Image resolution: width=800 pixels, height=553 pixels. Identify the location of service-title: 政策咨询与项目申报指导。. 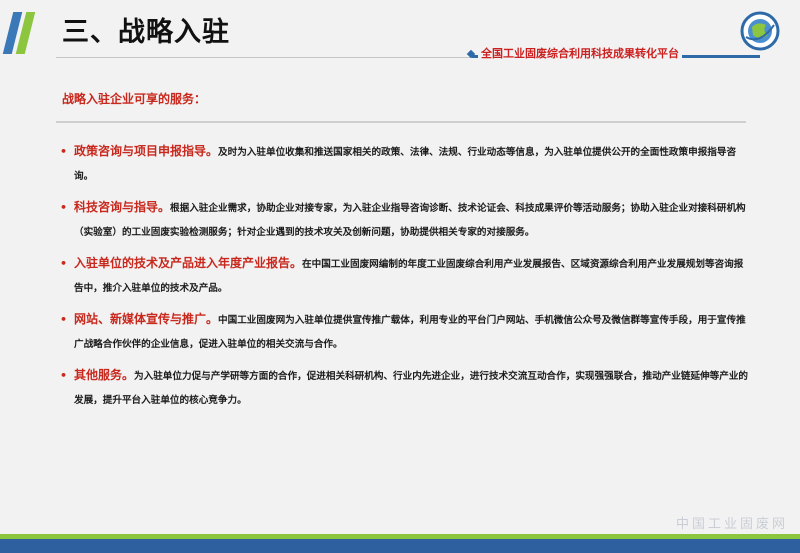
(146, 151).